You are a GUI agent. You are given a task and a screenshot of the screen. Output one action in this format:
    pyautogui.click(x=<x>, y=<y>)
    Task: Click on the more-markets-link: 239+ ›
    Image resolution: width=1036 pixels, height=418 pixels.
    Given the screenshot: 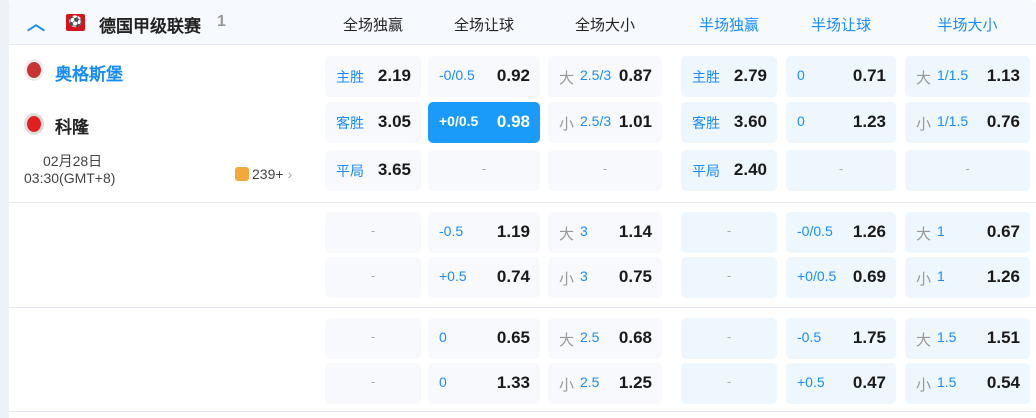 What is the action you would take?
    pyautogui.click(x=263, y=174)
    